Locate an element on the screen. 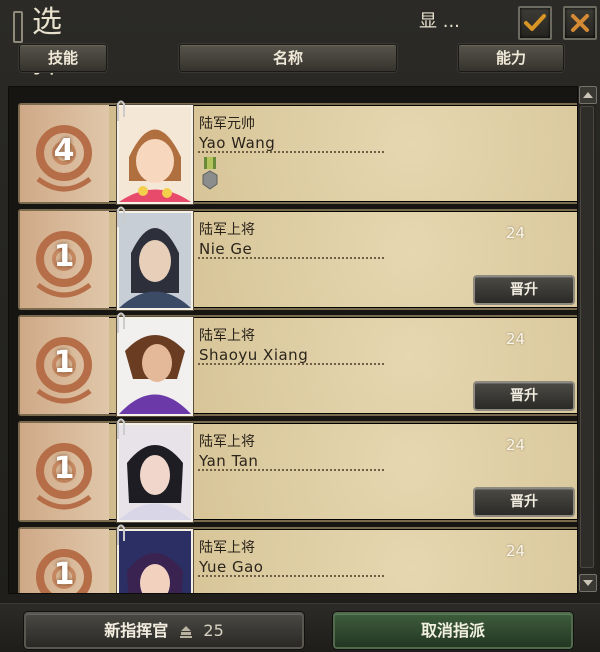  commander-card: 4 陆军元帅 Yao Wang is located at coordinates (297, 152).